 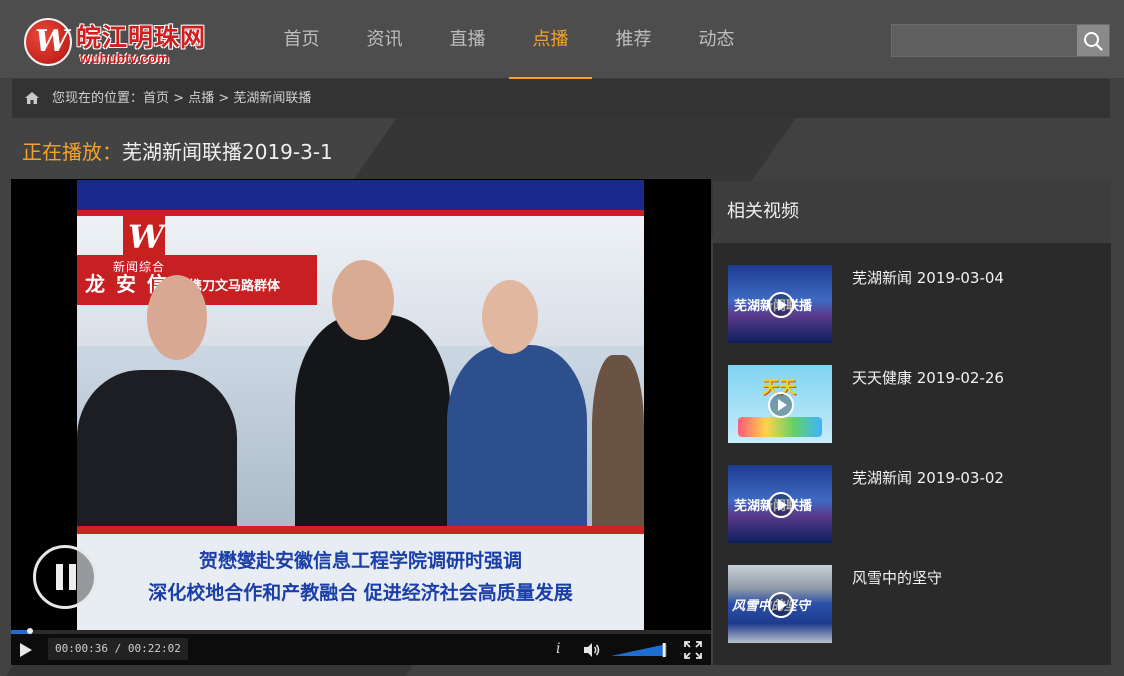 I want to click on breadcrumb-home: 首页, so click(x=156, y=98).